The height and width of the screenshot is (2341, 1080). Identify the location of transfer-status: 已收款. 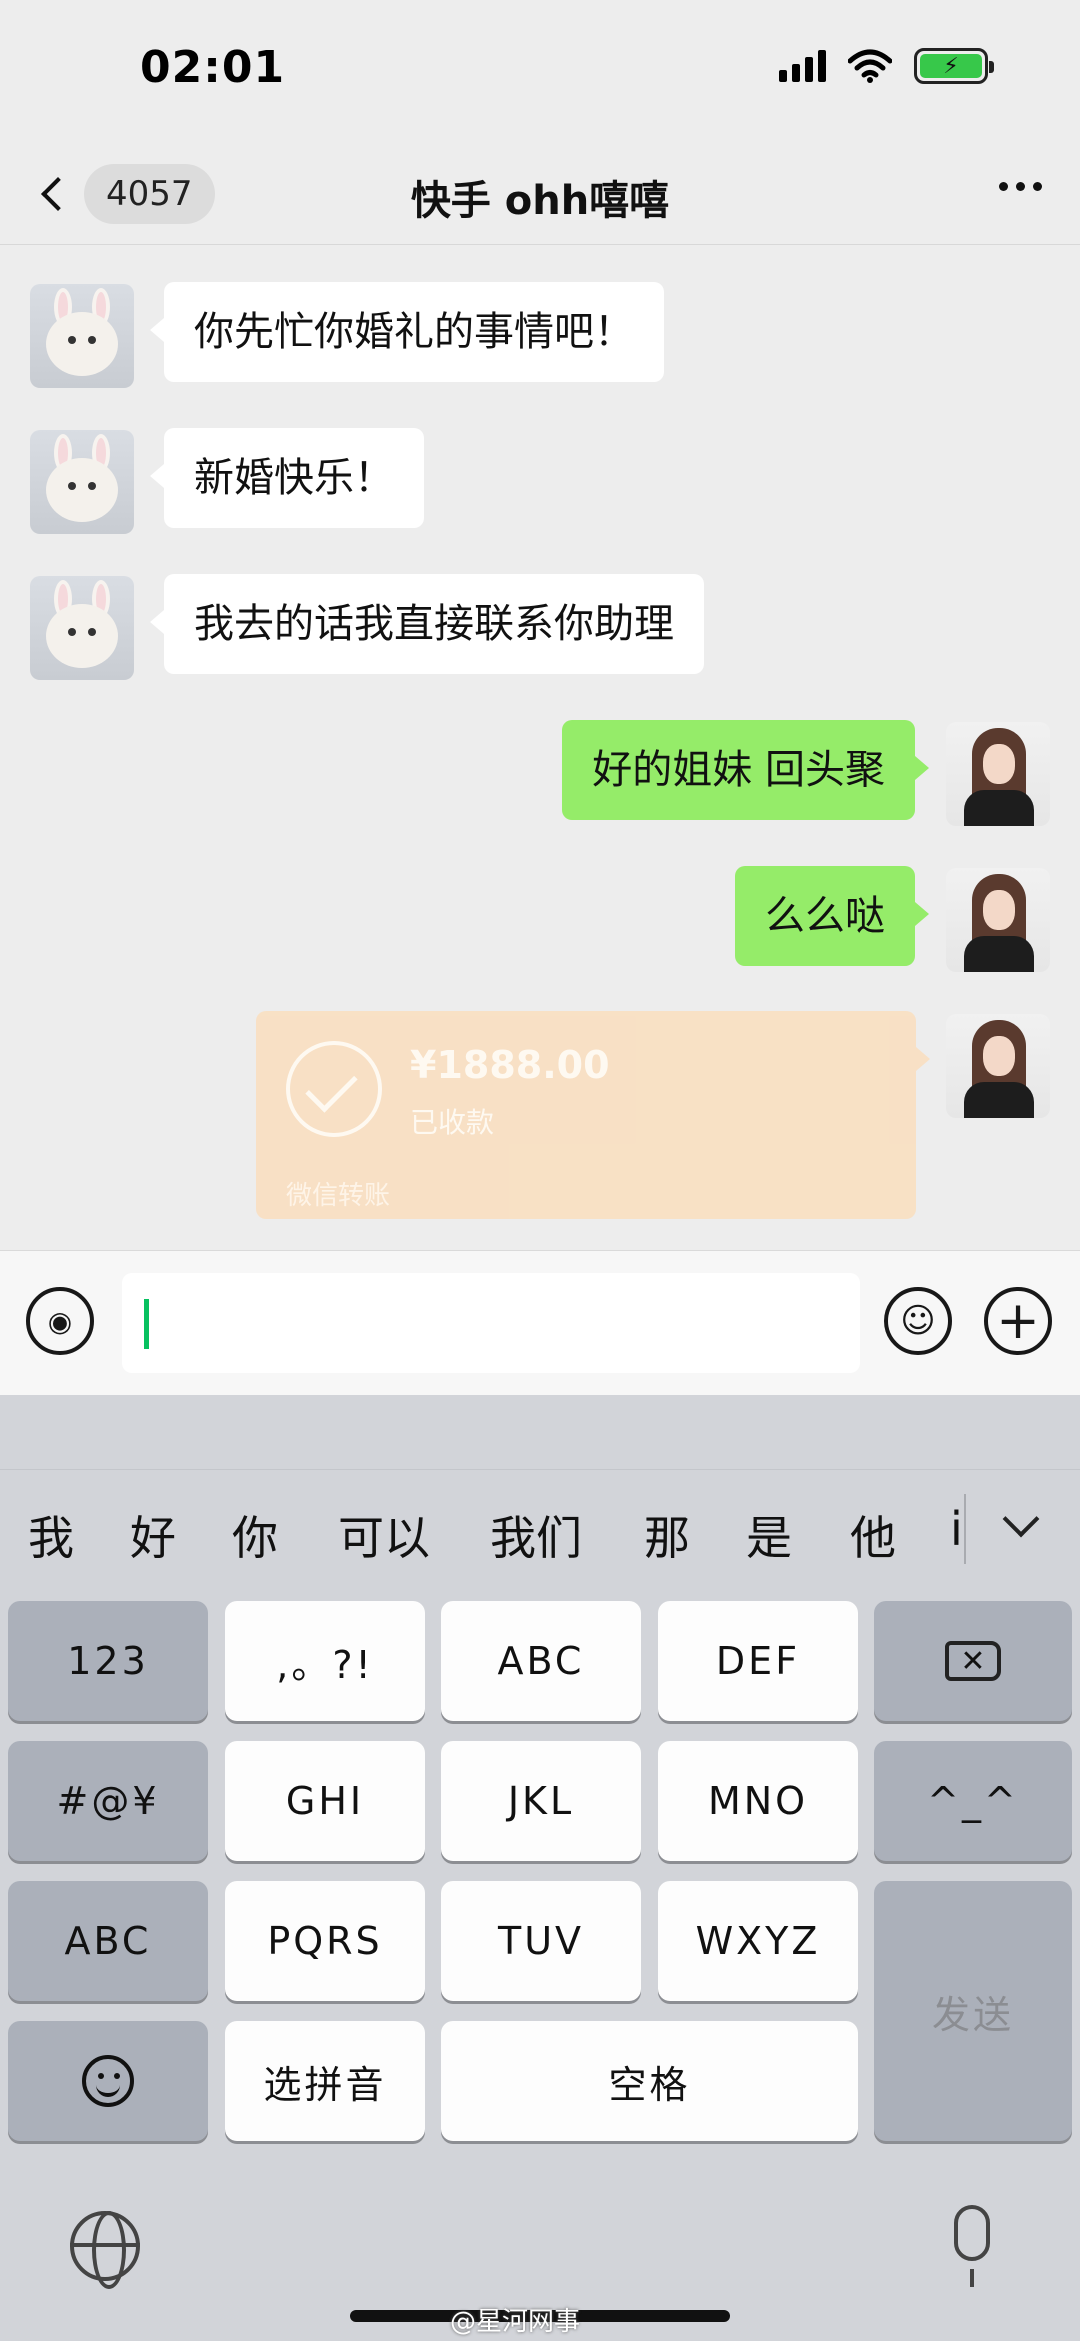
(452, 1122).